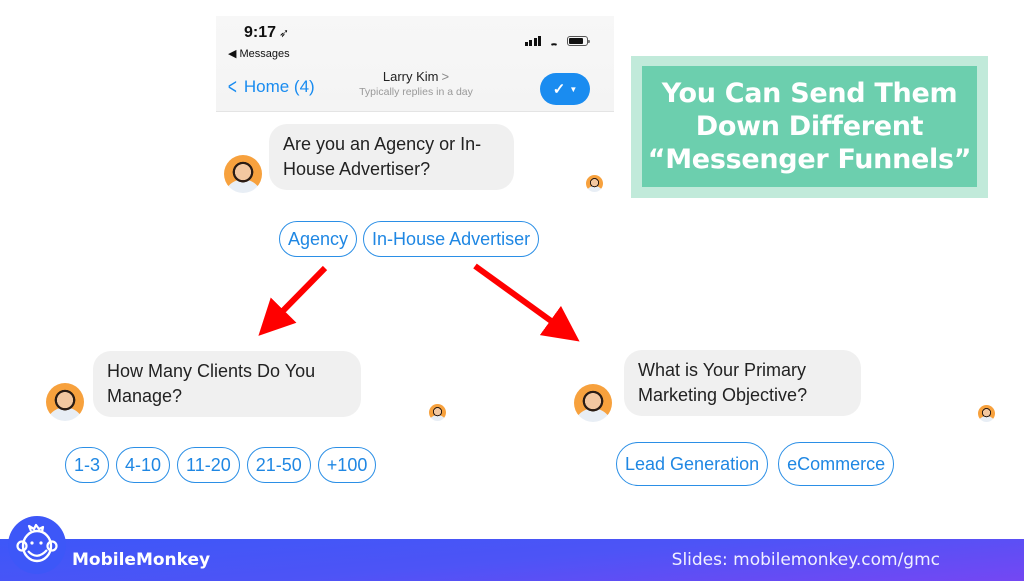 The width and height of the screenshot is (1024, 581). I want to click on slides-link: Slides: mobilemonkey.com/gmc, so click(806, 560).